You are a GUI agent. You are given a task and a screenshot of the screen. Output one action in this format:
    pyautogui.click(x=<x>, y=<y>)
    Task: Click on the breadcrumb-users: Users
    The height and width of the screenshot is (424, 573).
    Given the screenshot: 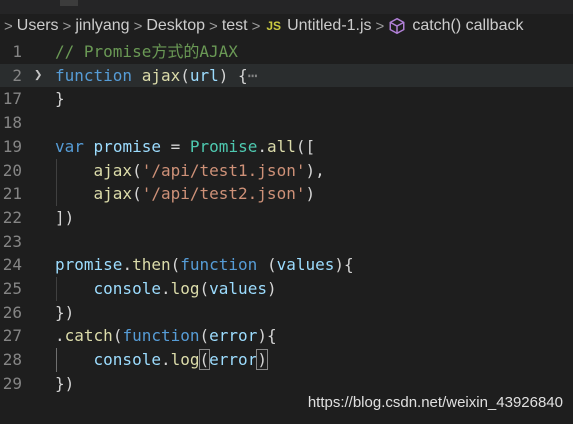 What is the action you would take?
    pyautogui.click(x=38, y=26)
    